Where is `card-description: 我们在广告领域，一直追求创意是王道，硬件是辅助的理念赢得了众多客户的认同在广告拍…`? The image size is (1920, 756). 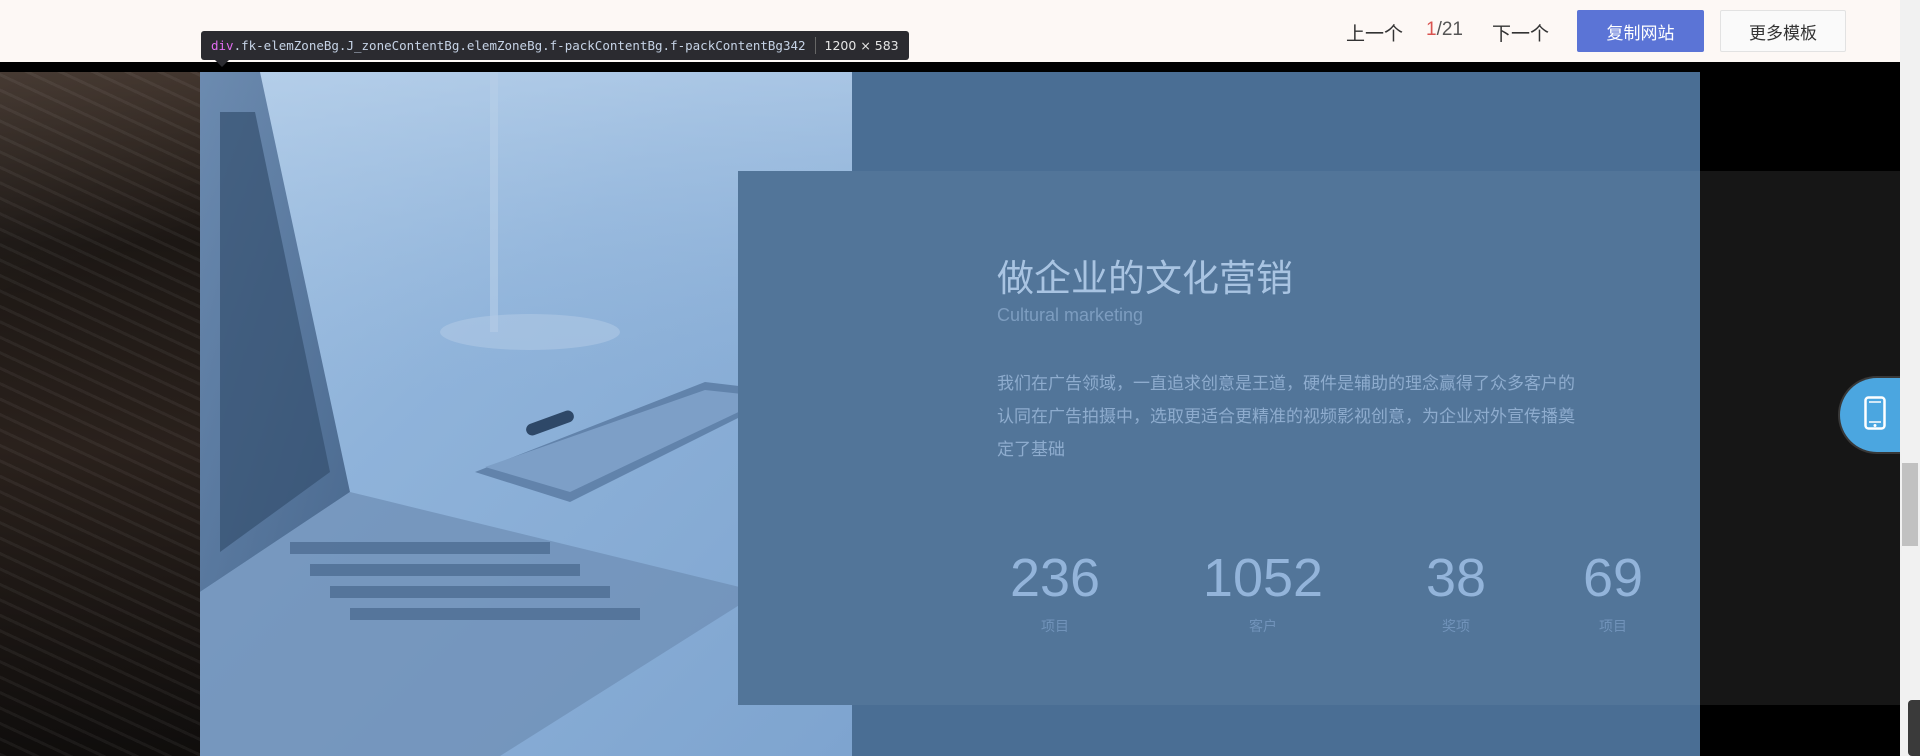 card-description: 我们在广告领域，一直追求创意是王道，硬件是辅助的理念赢得了众多客户的认同在广告拍… is located at coordinates (1286, 417).